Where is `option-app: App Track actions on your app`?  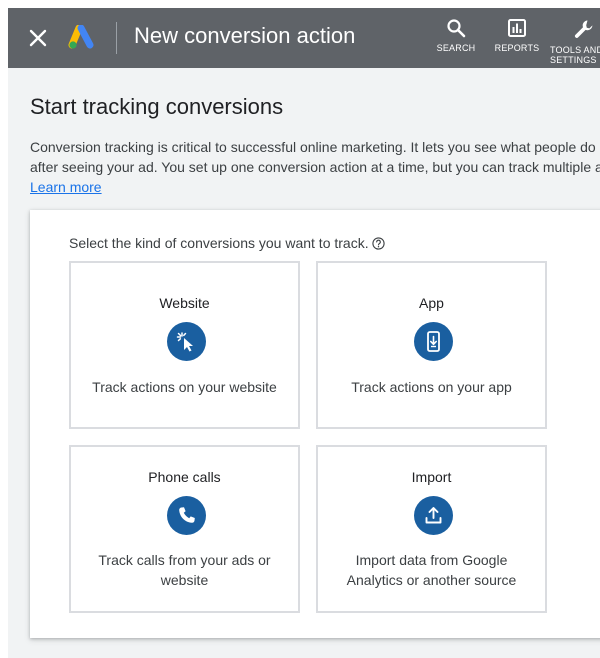
option-app: App Track actions on your app is located at coordinates (431, 345).